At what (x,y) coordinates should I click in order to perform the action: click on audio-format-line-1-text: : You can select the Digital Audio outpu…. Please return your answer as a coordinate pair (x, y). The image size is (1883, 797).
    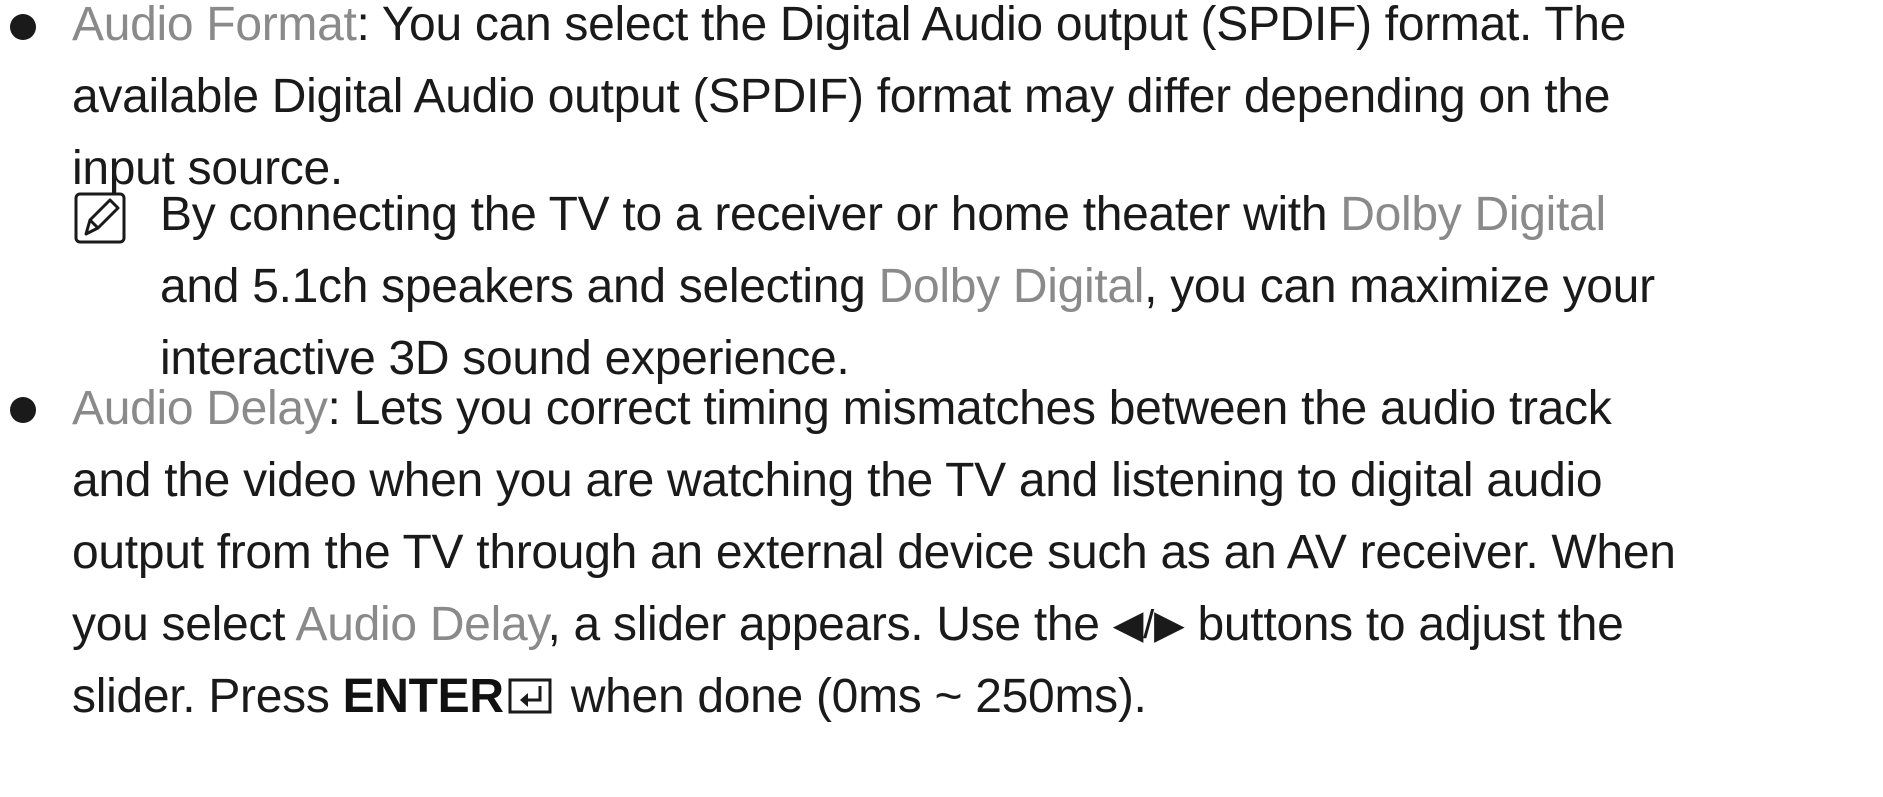
    Looking at the image, I should click on (991, 25).